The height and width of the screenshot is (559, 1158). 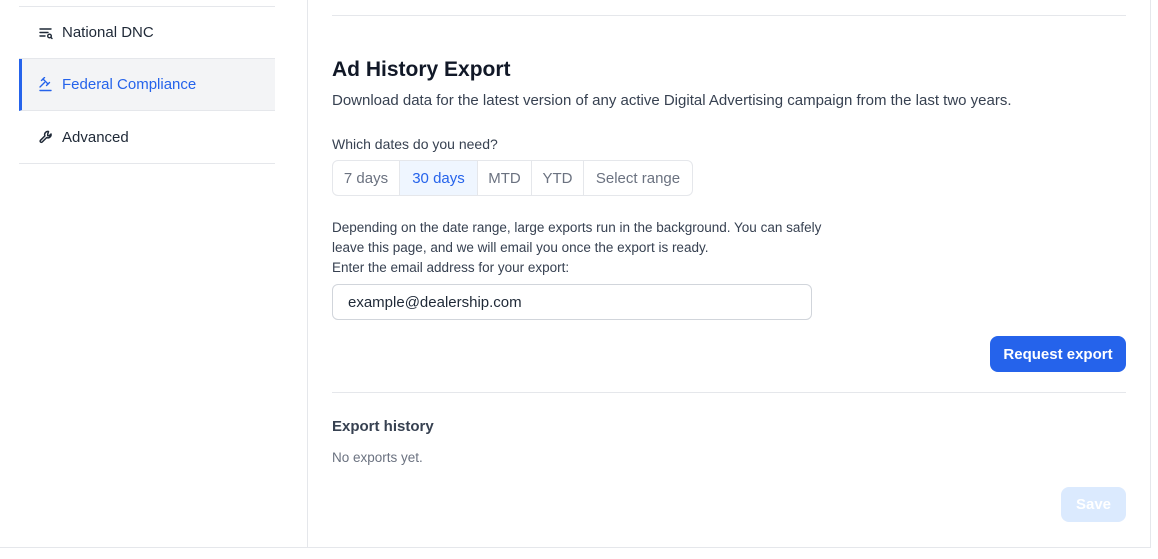 I want to click on wrench-icon, so click(x=46, y=138).